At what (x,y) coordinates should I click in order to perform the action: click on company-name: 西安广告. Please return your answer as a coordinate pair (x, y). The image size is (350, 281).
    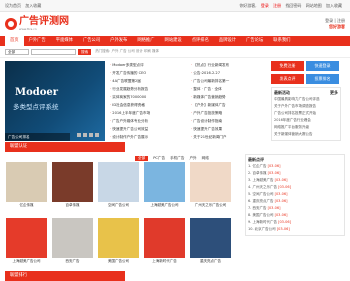
    Looking at the image, I should click on (72, 261).